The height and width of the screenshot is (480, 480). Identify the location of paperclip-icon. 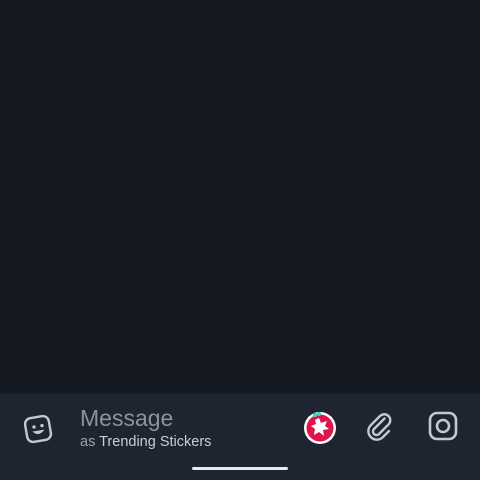
(379, 427).